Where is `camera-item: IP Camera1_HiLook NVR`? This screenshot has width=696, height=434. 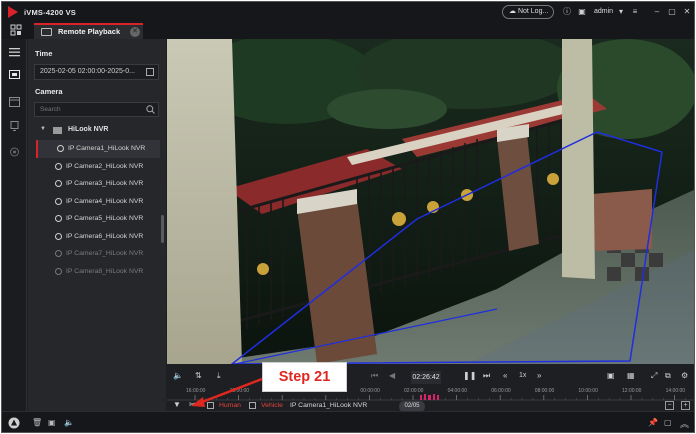 camera-item: IP Camera1_HiLook NVR is located at coordinates (98, 149).